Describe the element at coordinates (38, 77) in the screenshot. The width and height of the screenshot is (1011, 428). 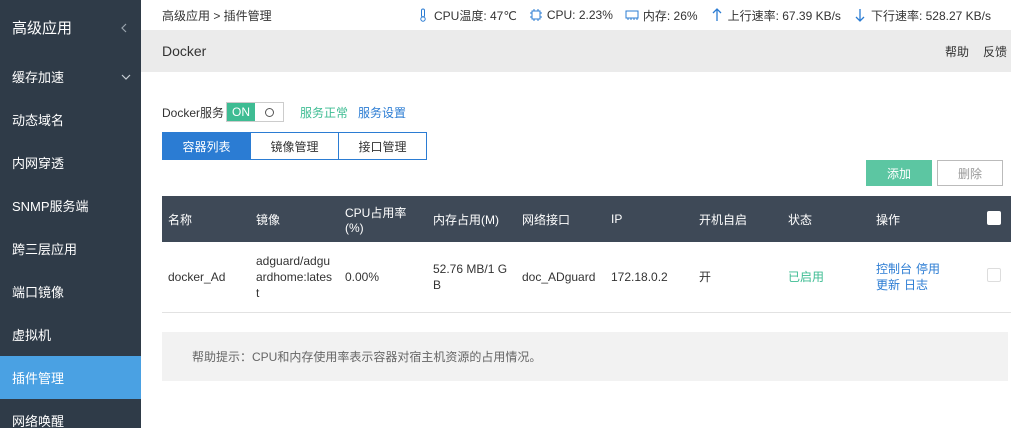
I see `sidebar-item-label: 缓存加速` at that location.